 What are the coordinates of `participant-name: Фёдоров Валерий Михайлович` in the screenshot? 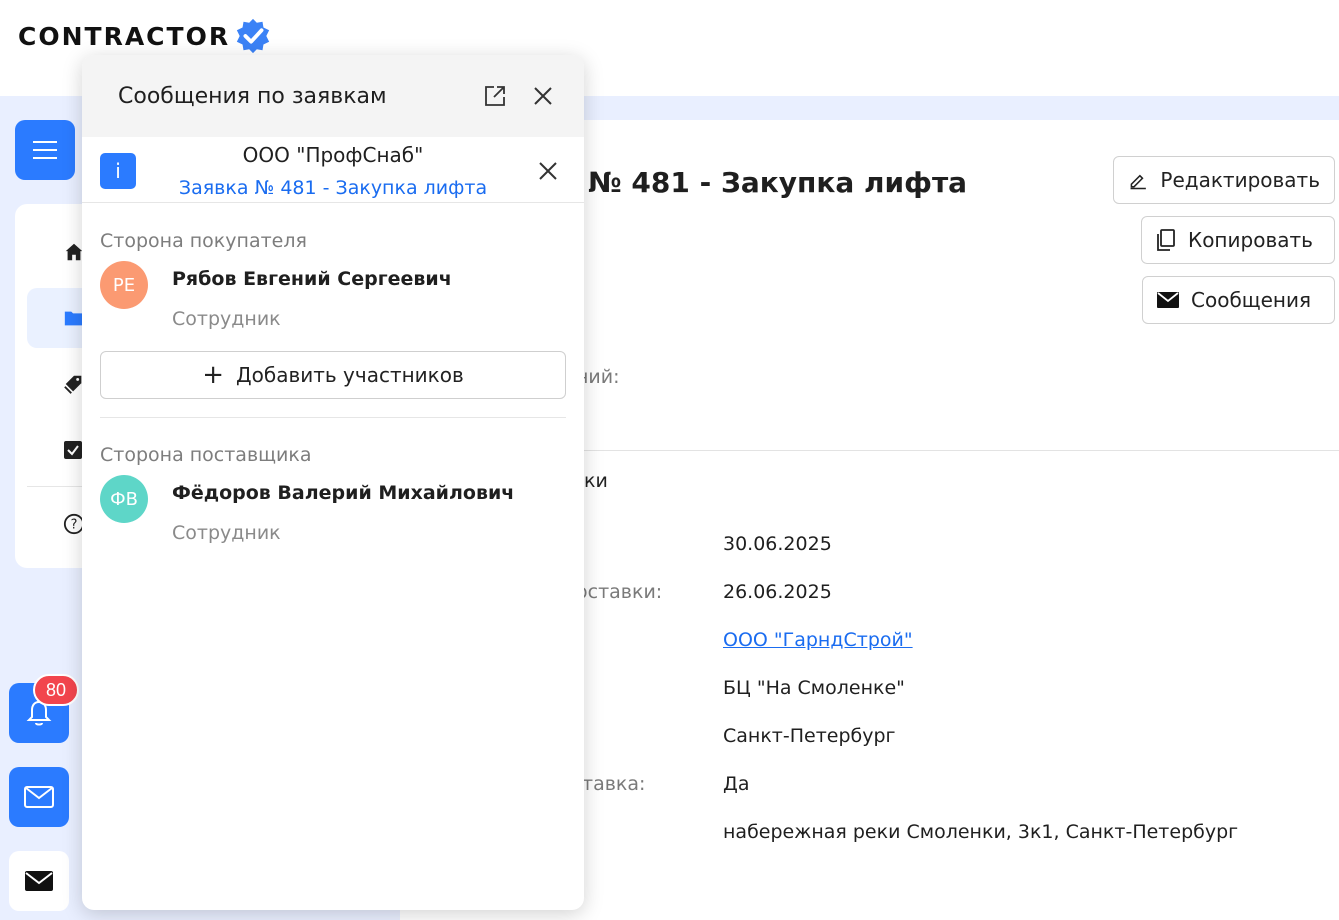 It's located at (343, 493).